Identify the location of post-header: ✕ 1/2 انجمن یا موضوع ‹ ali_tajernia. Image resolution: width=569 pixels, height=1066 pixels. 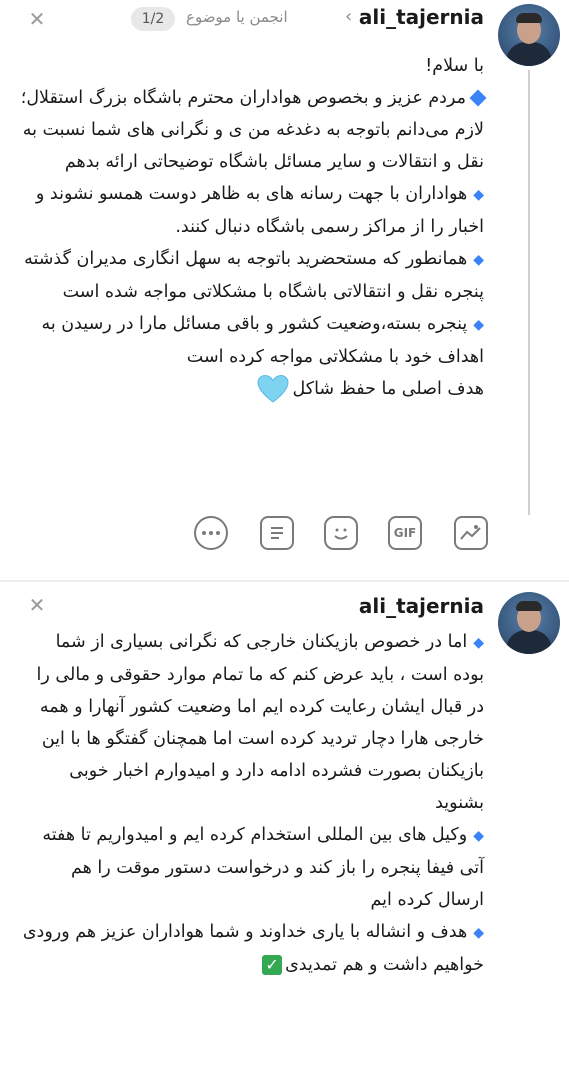
(284, 21).